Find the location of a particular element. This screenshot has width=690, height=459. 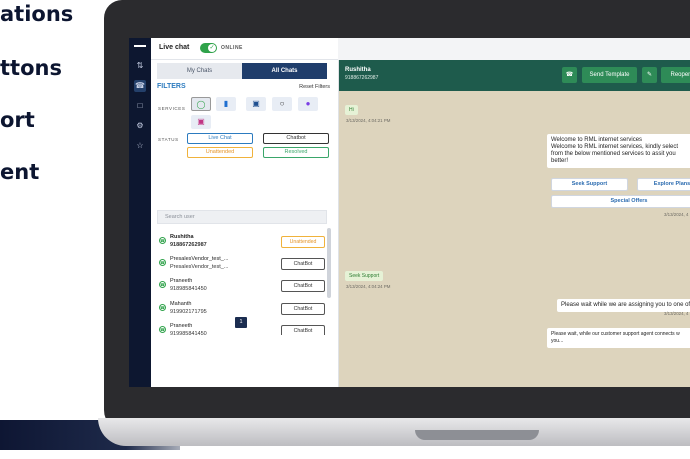

page-button: 1 is located at coordinates (241, 322).